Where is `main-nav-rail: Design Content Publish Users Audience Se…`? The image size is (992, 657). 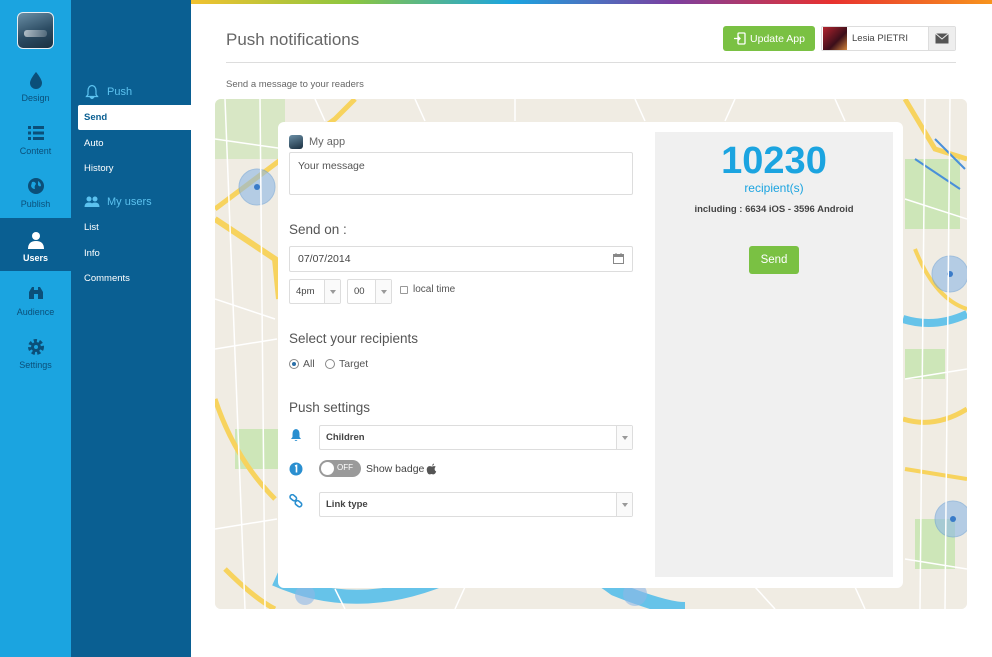
main-nav-rail: Design Content Publish Users Audience Se… is located at coordinates (35, 328).